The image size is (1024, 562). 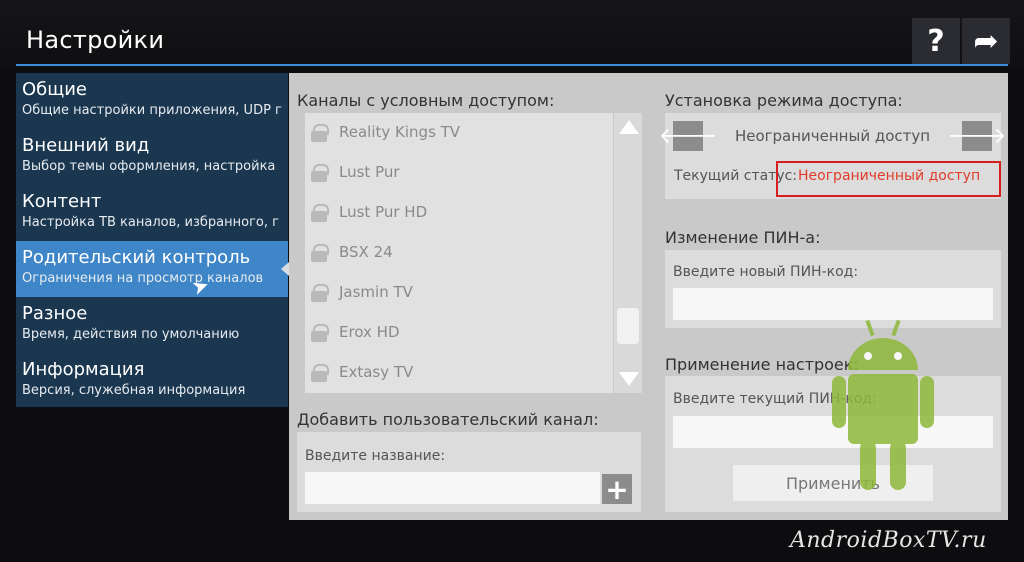 I want to click on status-highlight-box, so click(x=888, y=179).